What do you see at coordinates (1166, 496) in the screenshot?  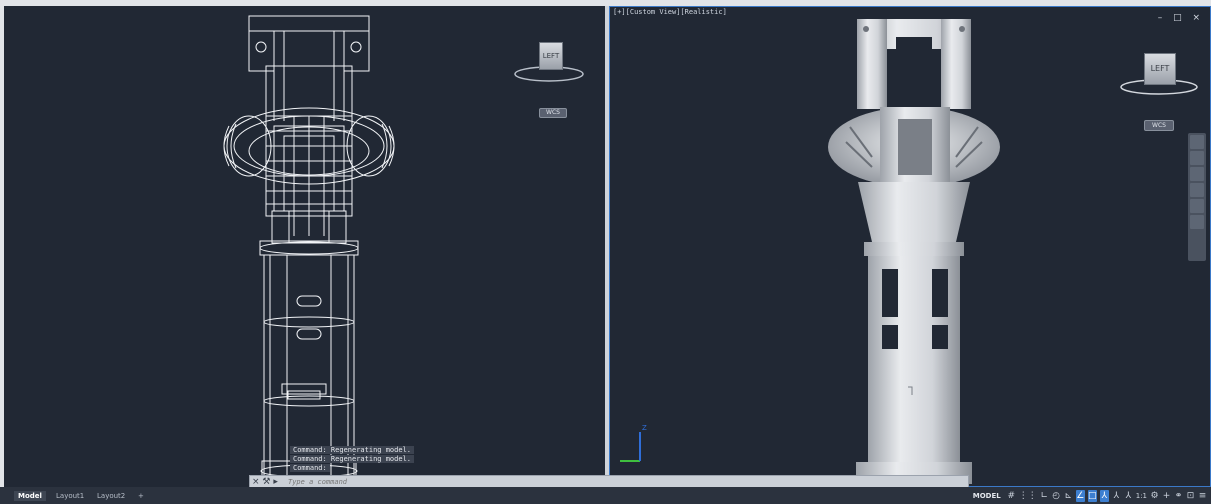 I see `plus-icon: +` at bounding box center [1166, 496].